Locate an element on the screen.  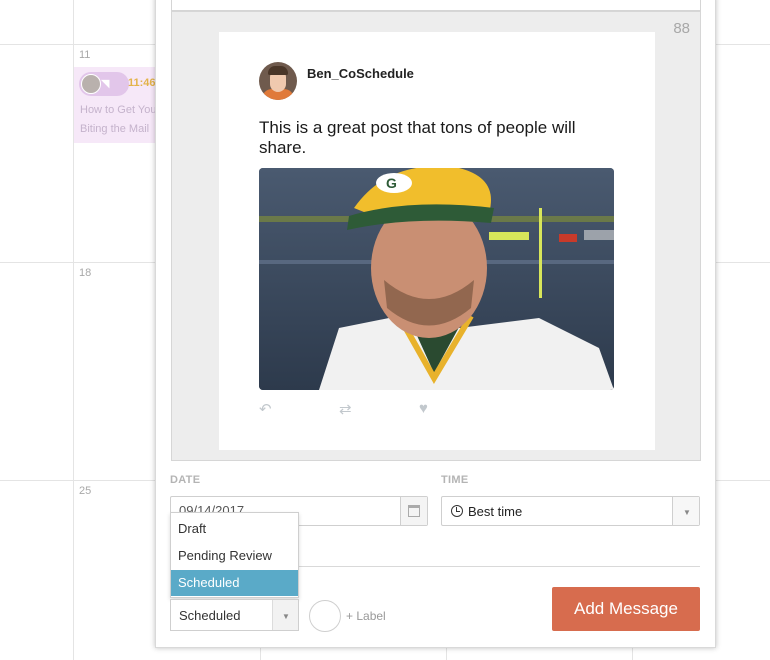
like-icon: ♥ is located at coordinates (423, 408).